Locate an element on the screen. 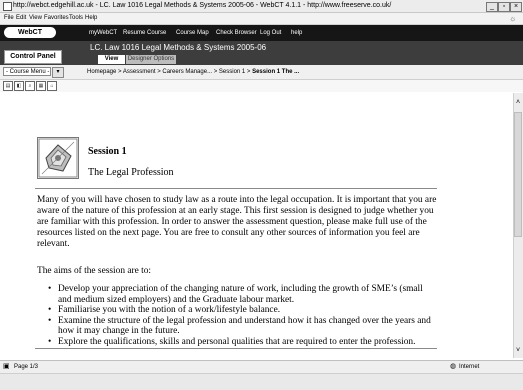  webct-logo: WebCT is located at coordinates (30, 32).